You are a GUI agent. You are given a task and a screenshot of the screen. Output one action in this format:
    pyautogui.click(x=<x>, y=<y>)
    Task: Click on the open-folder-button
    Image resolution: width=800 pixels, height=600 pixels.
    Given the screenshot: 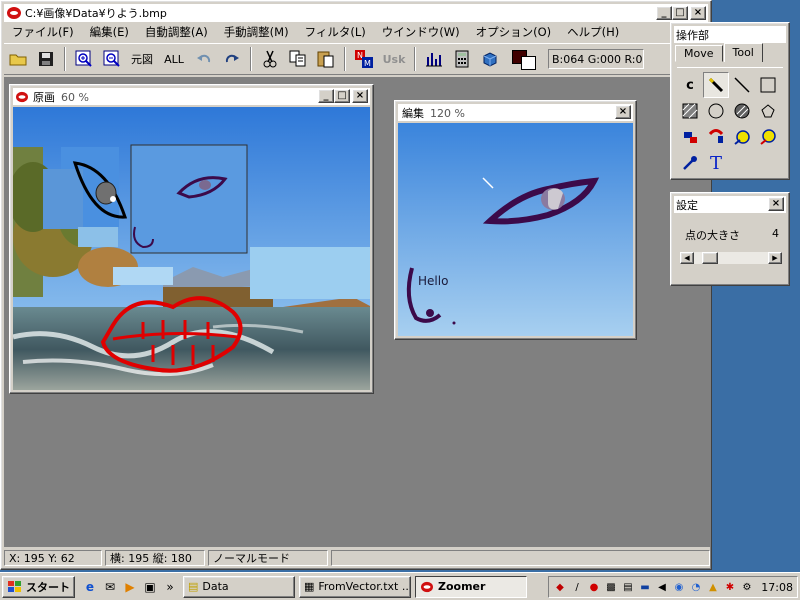 What is the action you would take?
    pyautogui.click(x=18, y=59)
    